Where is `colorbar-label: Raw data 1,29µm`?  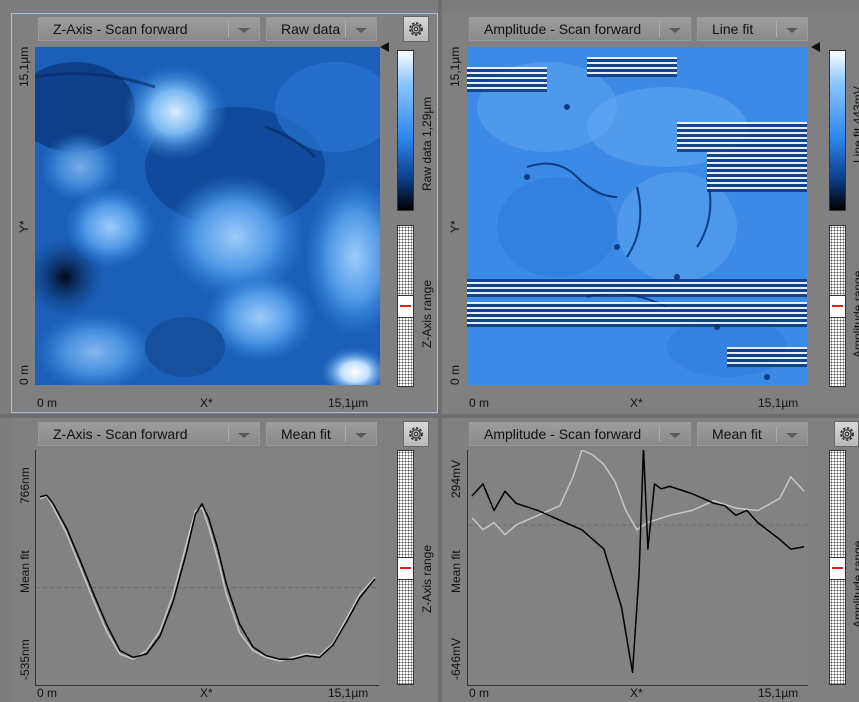 colorbar-label: Raw data 1,29µm is located at coordinates (427, 143).